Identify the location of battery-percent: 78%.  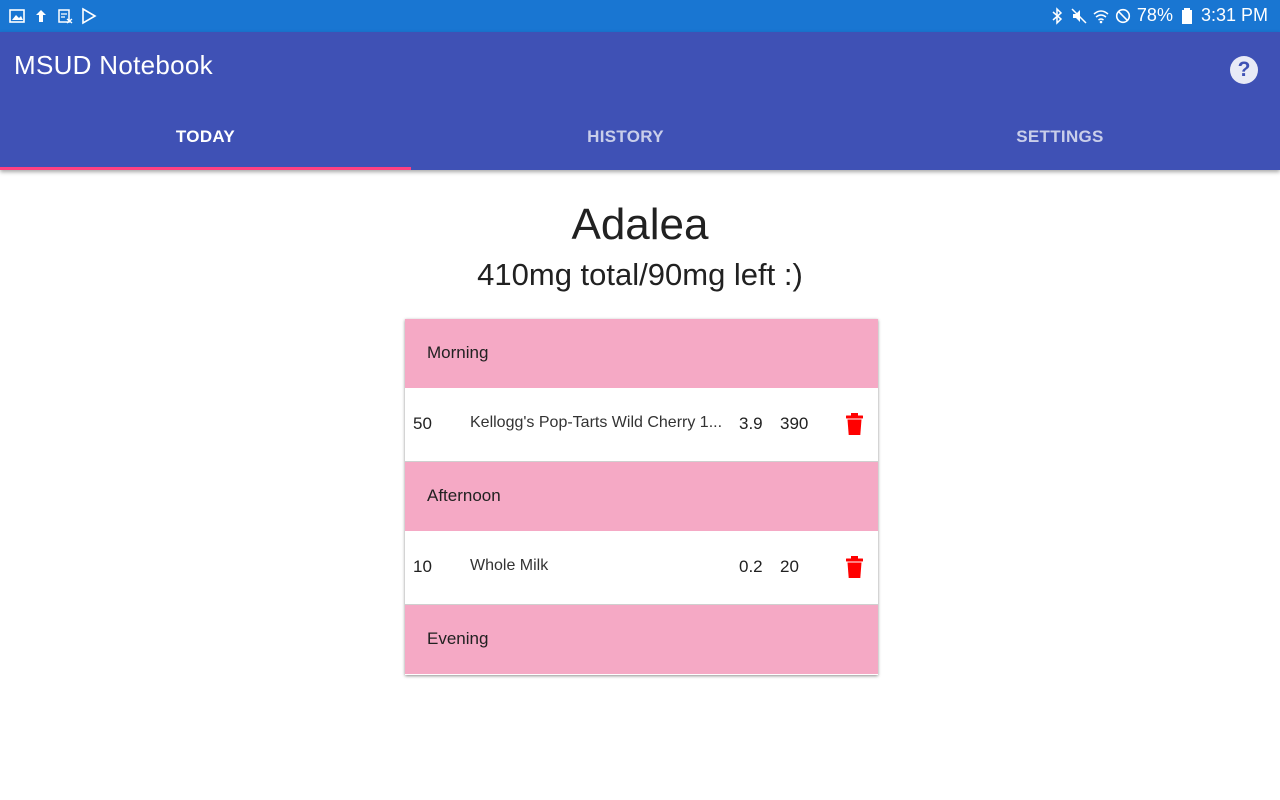
(1154, 15).